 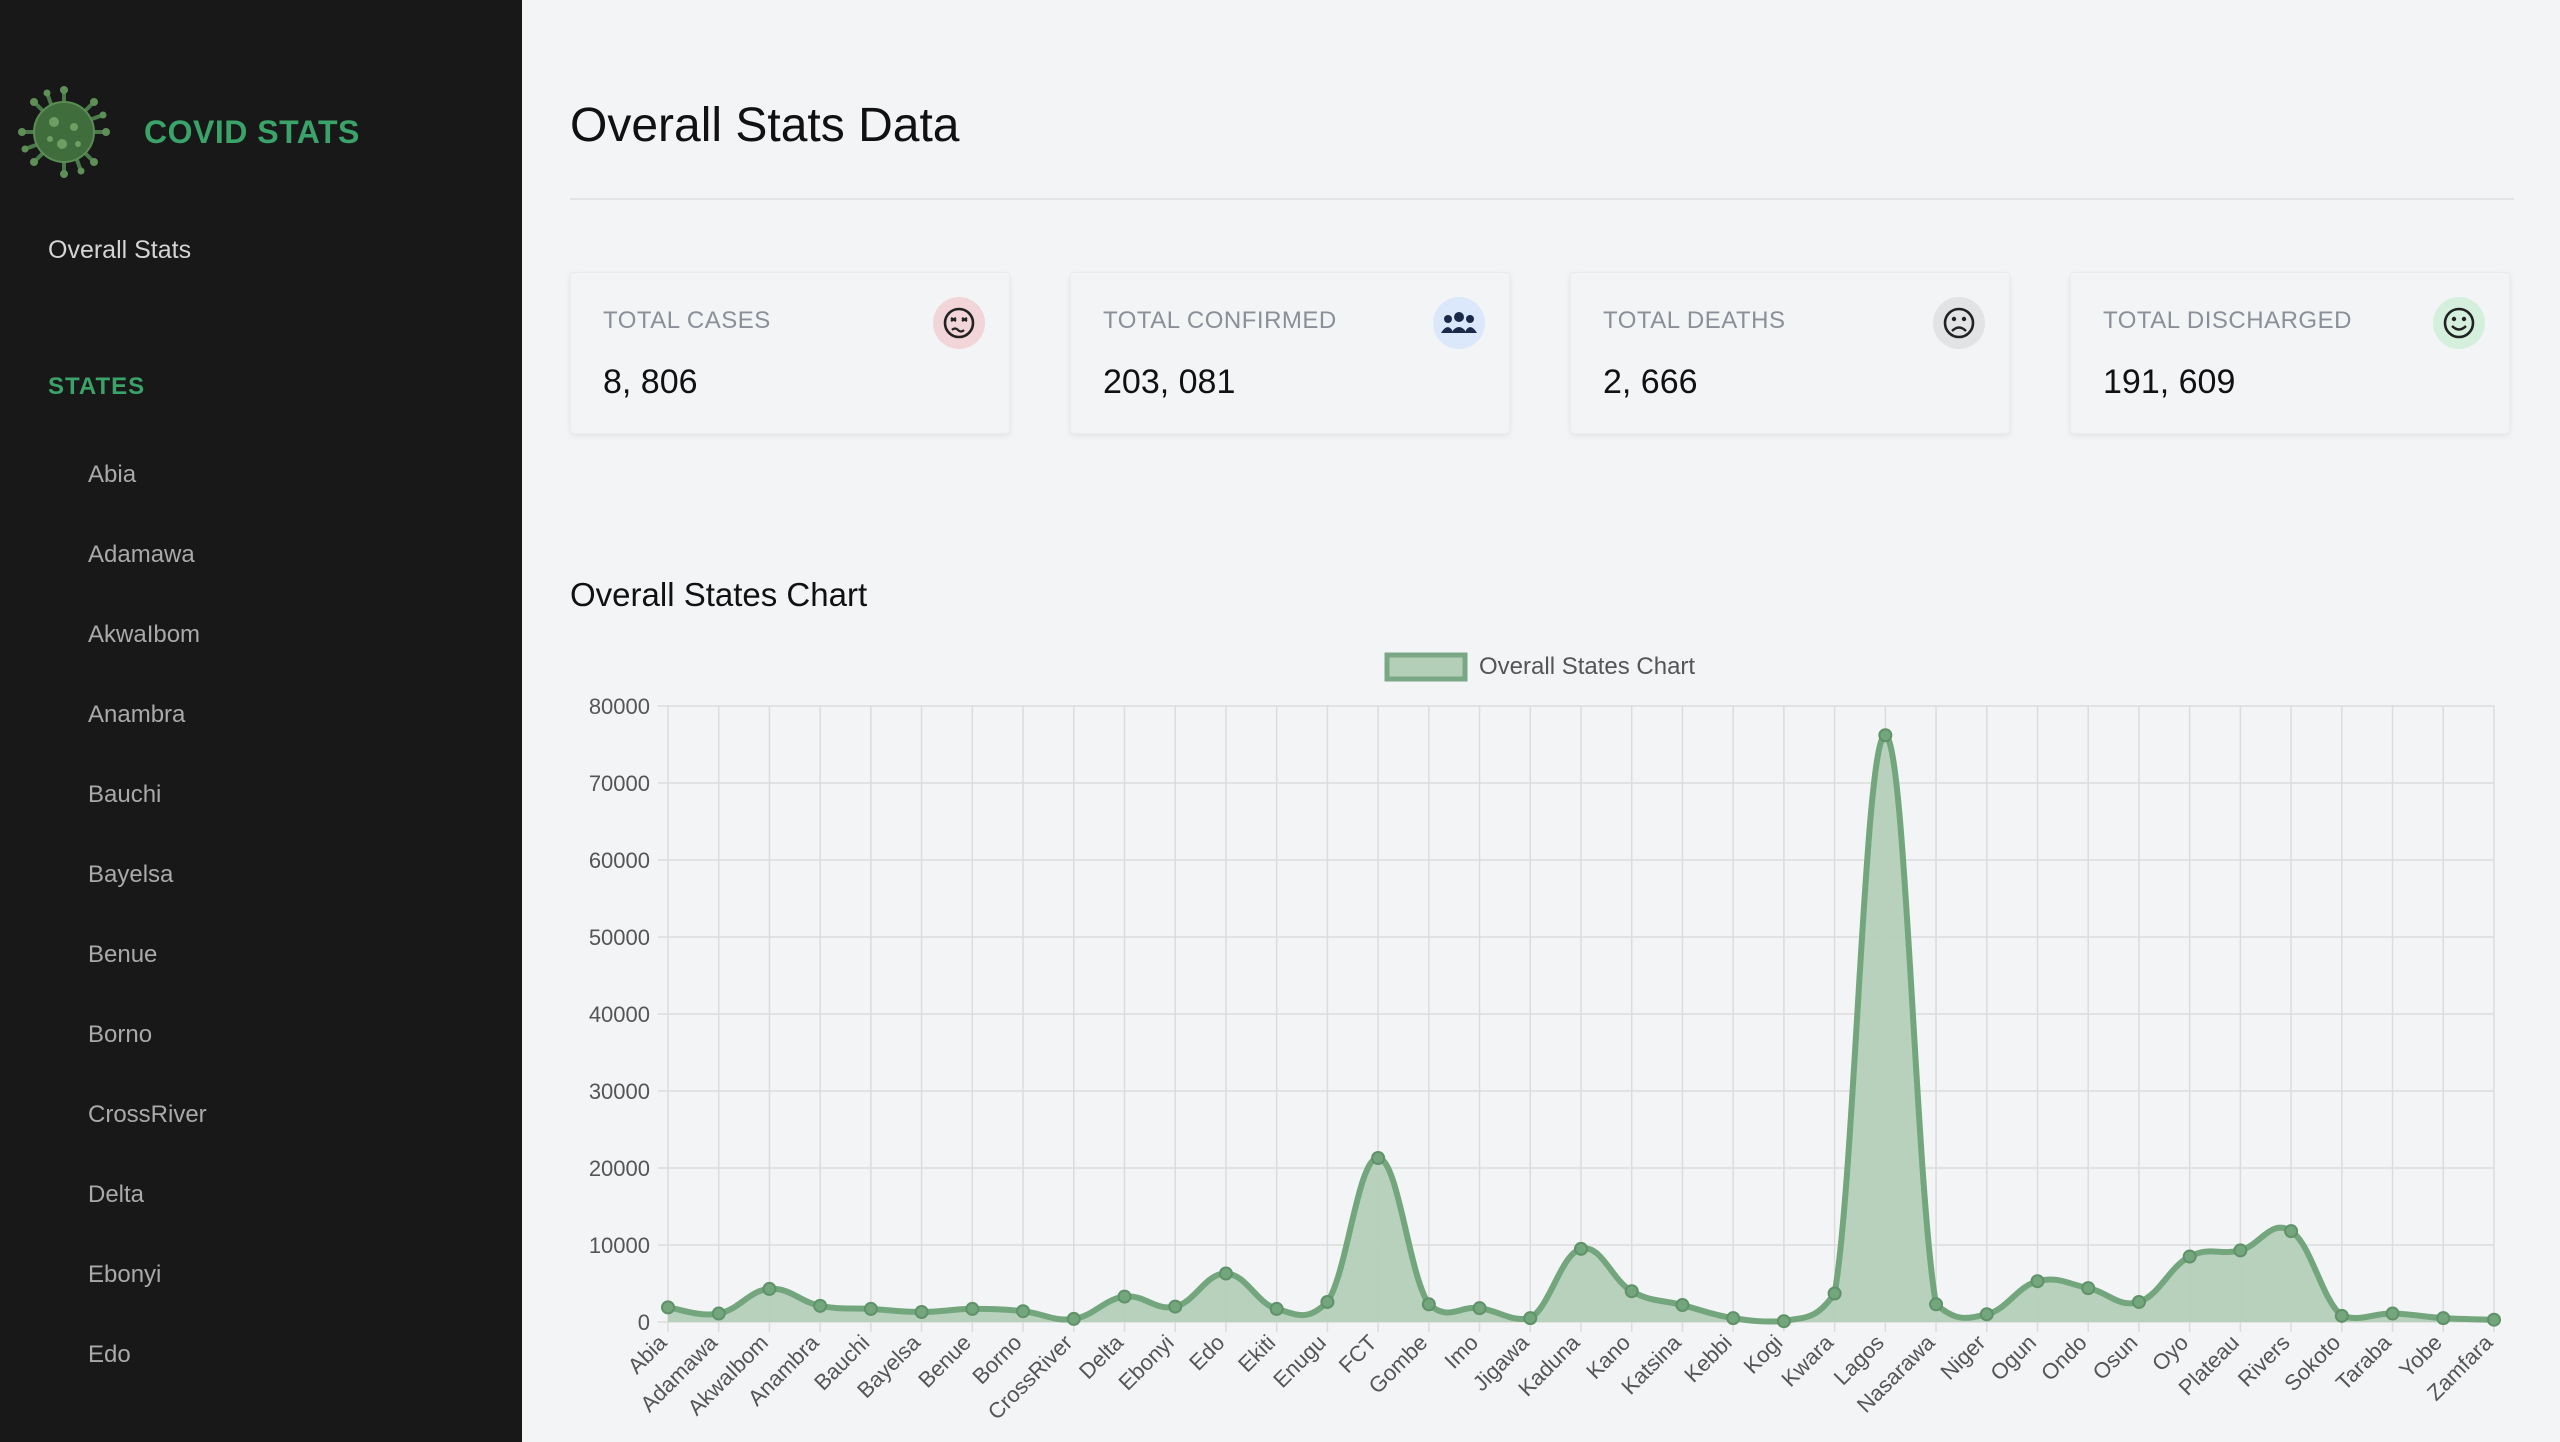 What do you see at coordinates (2290, 353) in the screenshot?
I see `stat-card-total-discharged: TOTAL DISCHARGED 191, 609` at bounding box center [2290, 353].